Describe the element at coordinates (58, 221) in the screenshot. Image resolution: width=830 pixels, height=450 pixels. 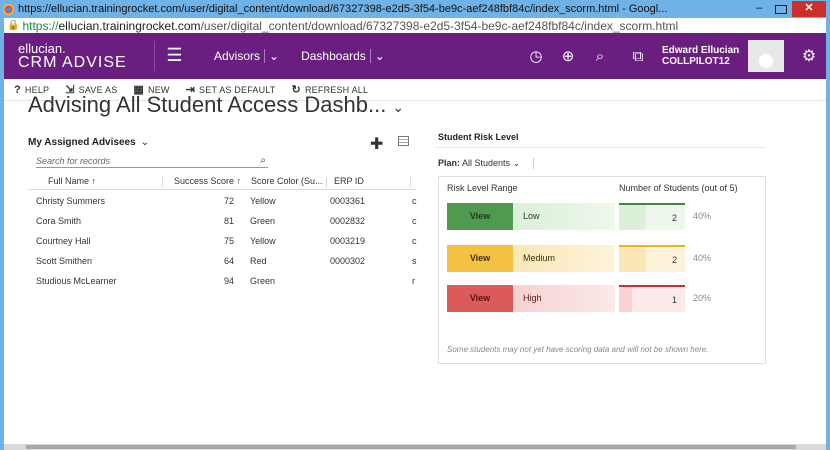
I see `cell-name: Cora Smith` at that location.